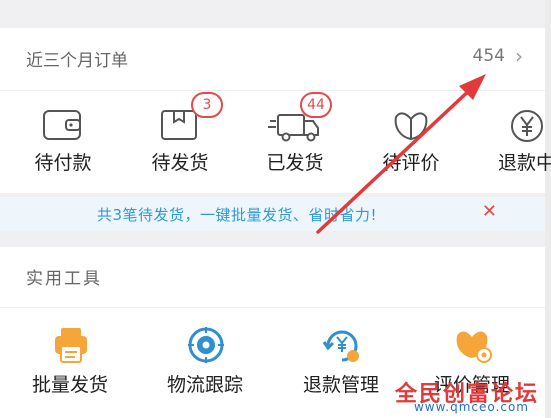 The height and width of the screenshot is (418, 551). What do you see at coordinates (471, 407) in the screenshot?
I see `watermark-url: www.qmceo.com` at bounding box center [471, 407].